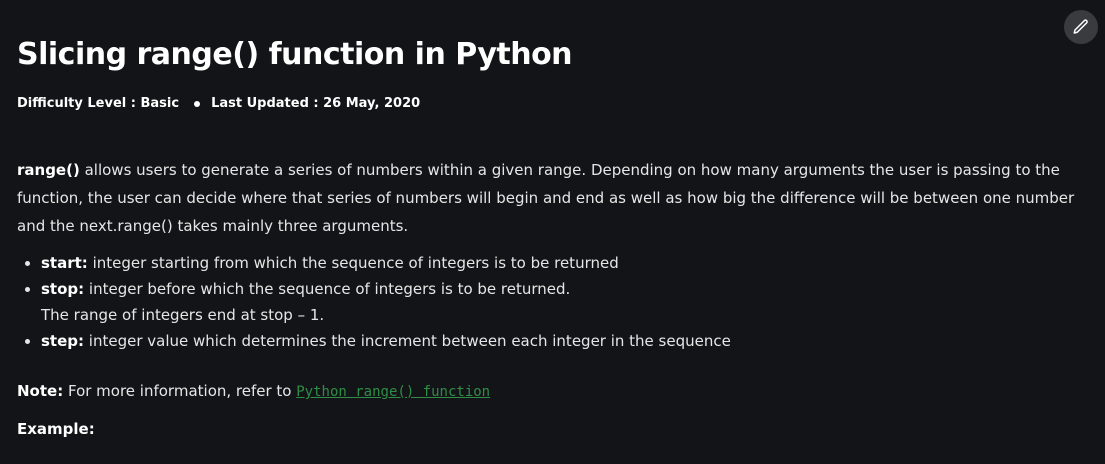 The image size is (1105, 464). I want to click on separator-dot, so click(197, 104).